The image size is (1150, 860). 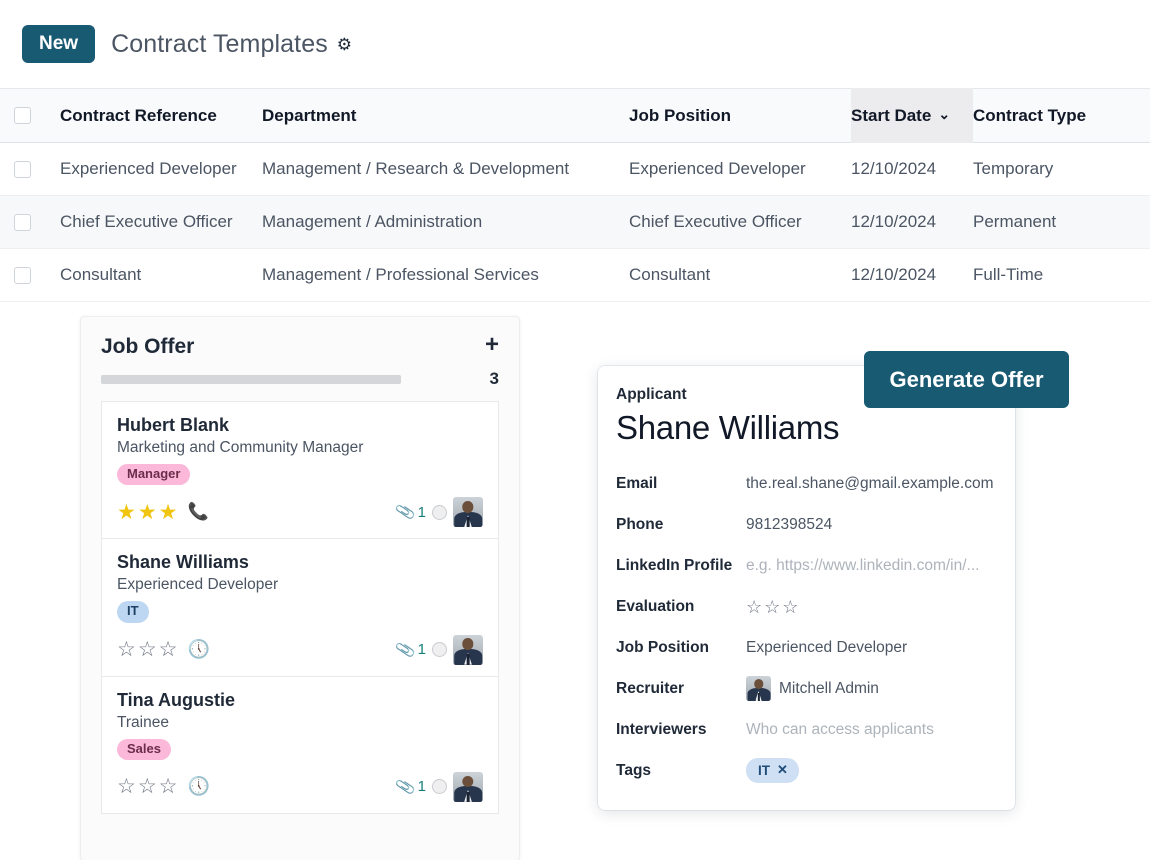 What do you see at coordinates (661, 729) in the screenshot?
I see `field-label-interviewers: Interviewers` at bounding box center [661, 729].